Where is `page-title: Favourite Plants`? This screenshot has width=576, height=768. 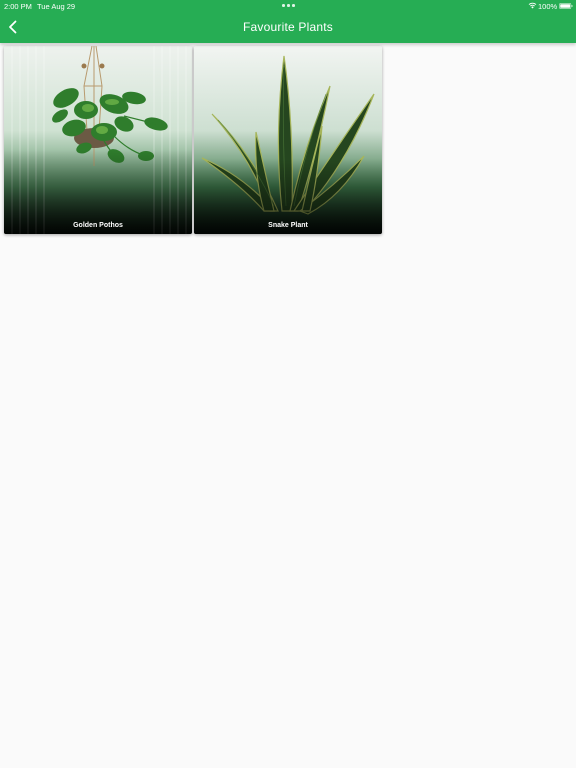
page-title: Favourite Plants is located at coordinates (288, 27).